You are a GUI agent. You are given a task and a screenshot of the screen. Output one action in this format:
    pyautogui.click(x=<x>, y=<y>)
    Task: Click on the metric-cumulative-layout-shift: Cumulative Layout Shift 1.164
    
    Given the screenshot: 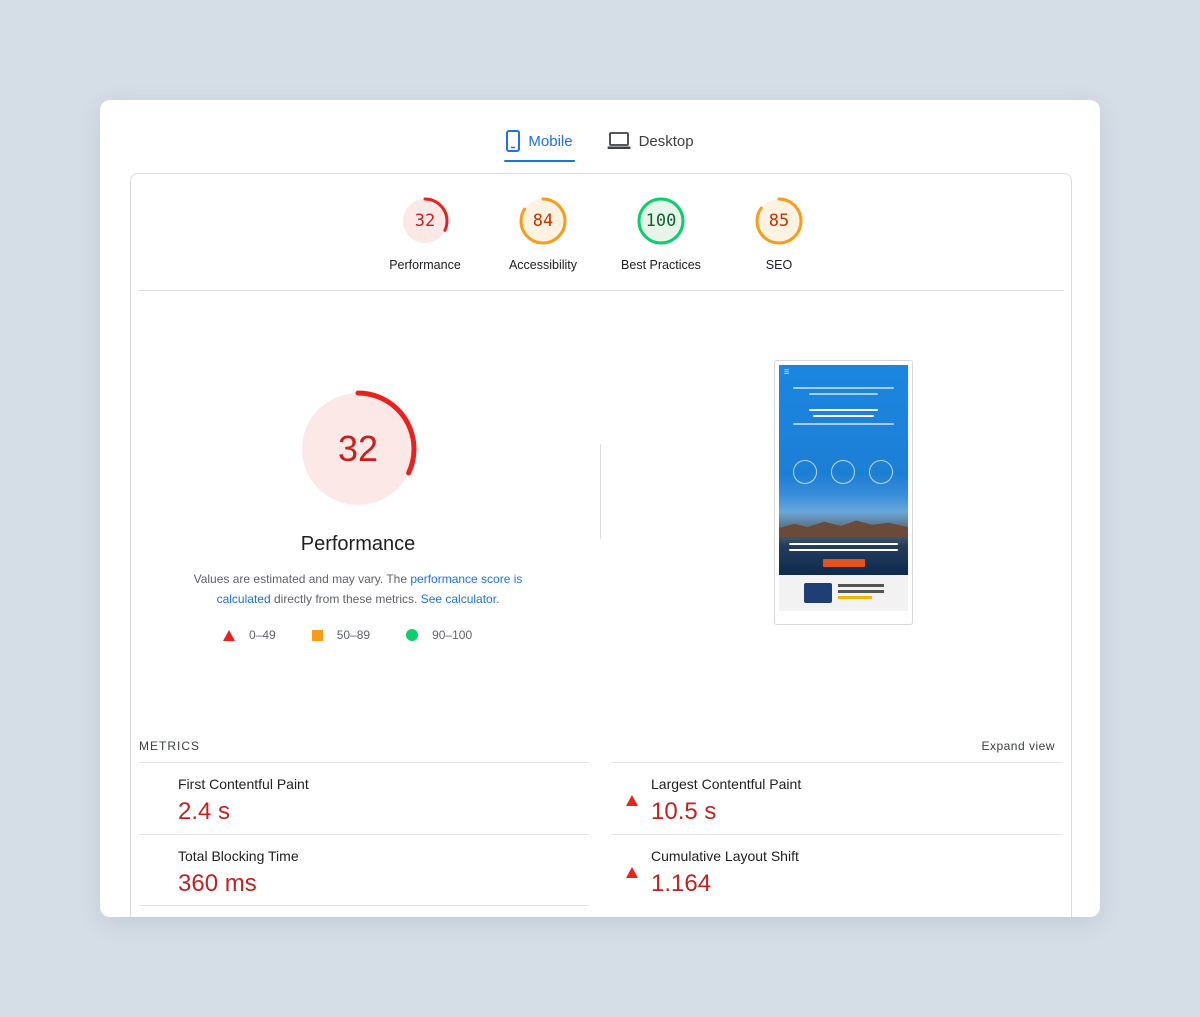 What is the action you would take?
    pyautogui.click(x=837, y=869)
    